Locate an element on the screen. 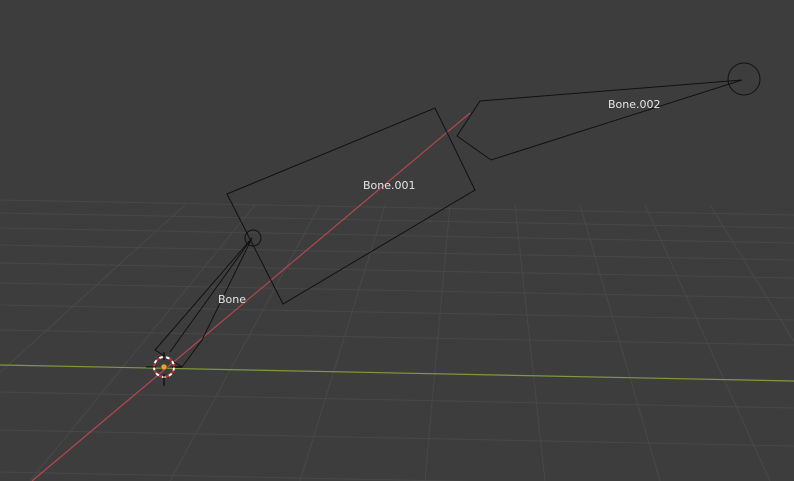 The width and height of the screenshot is (794, 481). bone-002-label: Bone.002 is located at coordinates (634, 104).